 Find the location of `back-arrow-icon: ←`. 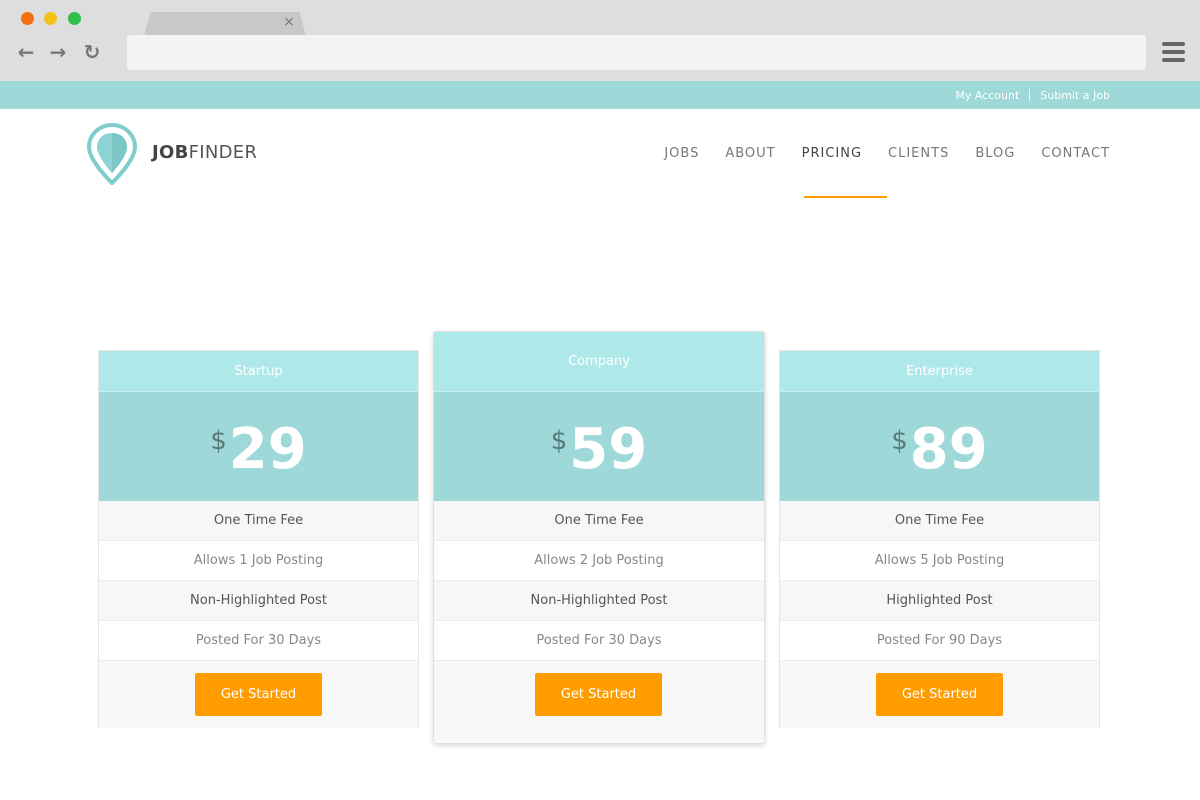

back-arrow-icon: ← is located at coordinates (26, 52).